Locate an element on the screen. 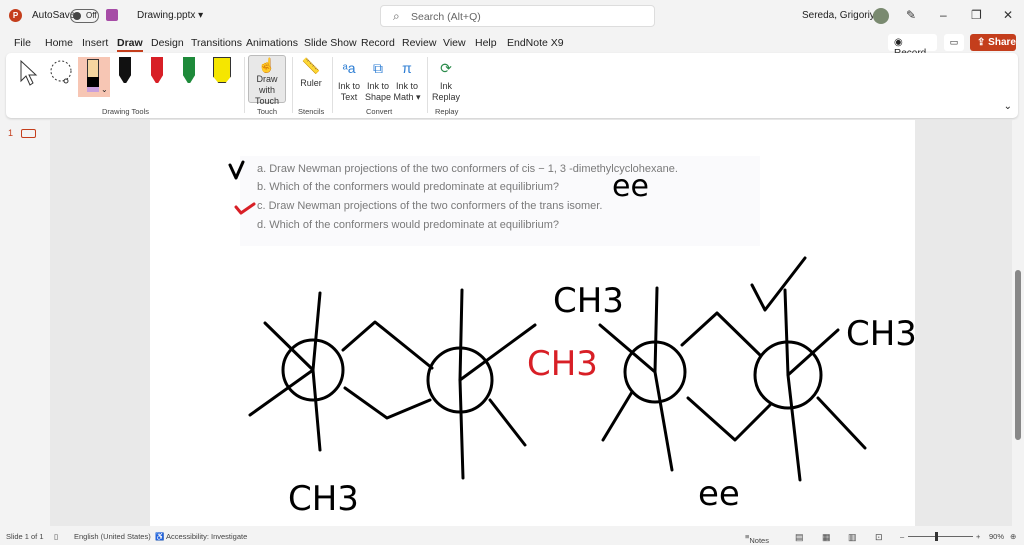  label-line: Shape is located at coordinates (378, 97).